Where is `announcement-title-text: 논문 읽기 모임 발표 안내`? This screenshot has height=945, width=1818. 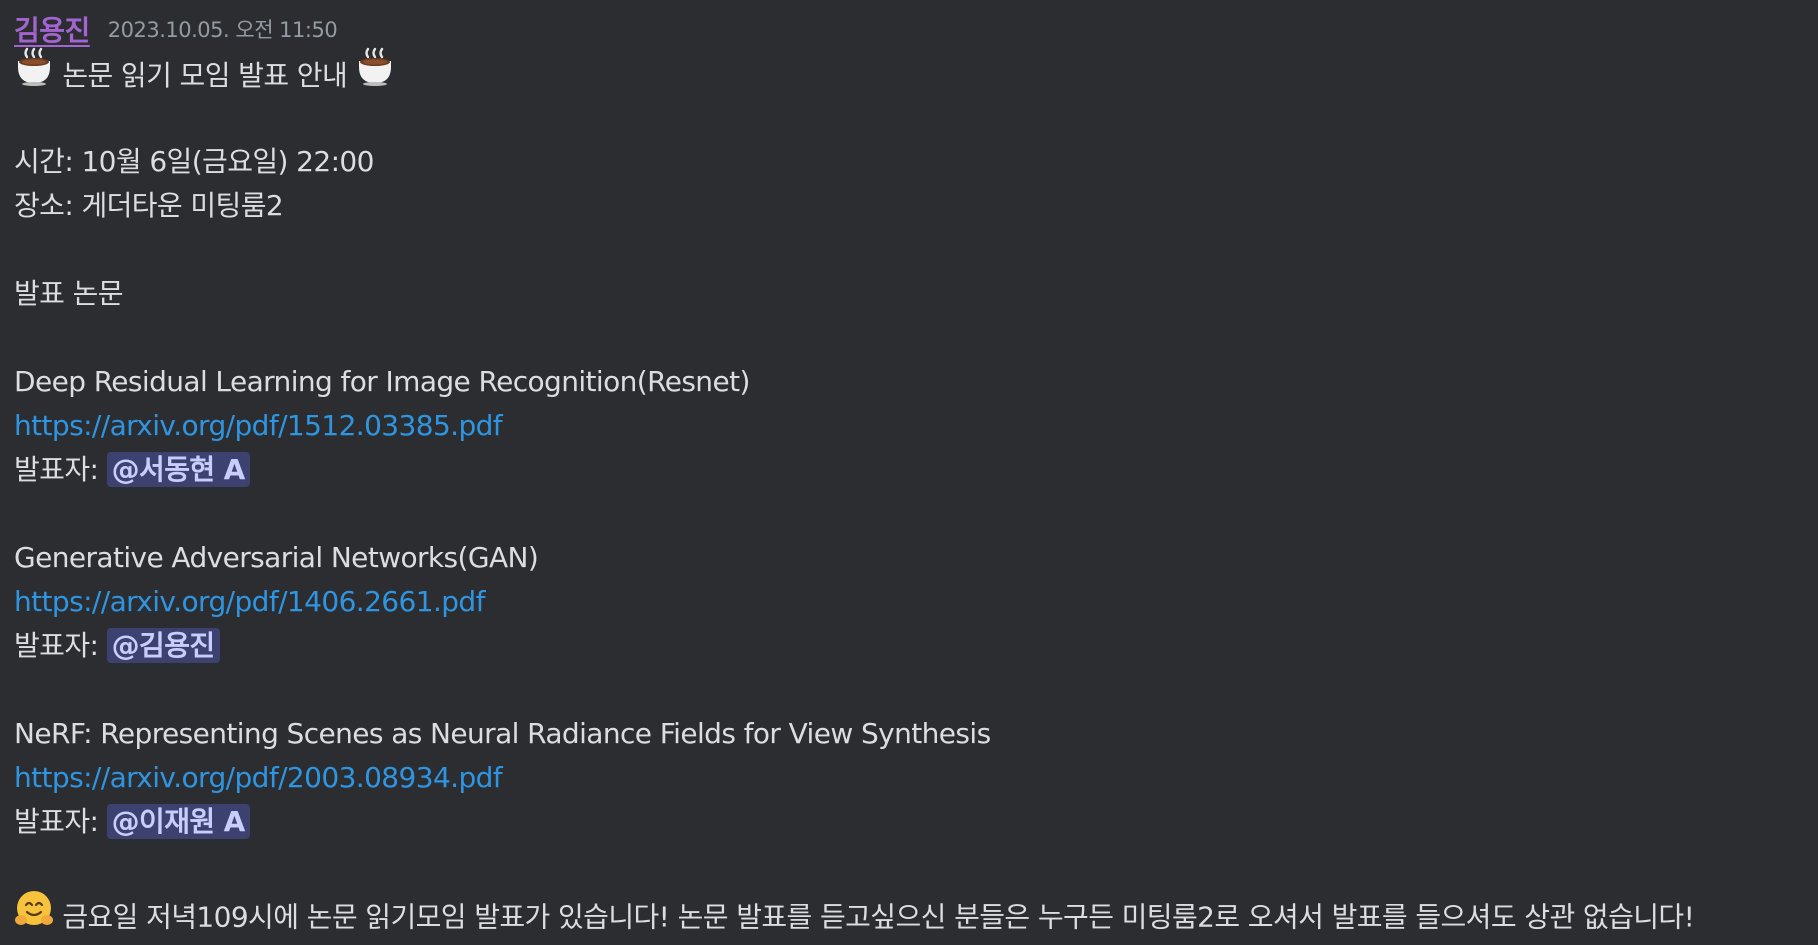
announcement-title-text: 논문 읽기 모임 발표 안내 is located at coordinates (205, 75).